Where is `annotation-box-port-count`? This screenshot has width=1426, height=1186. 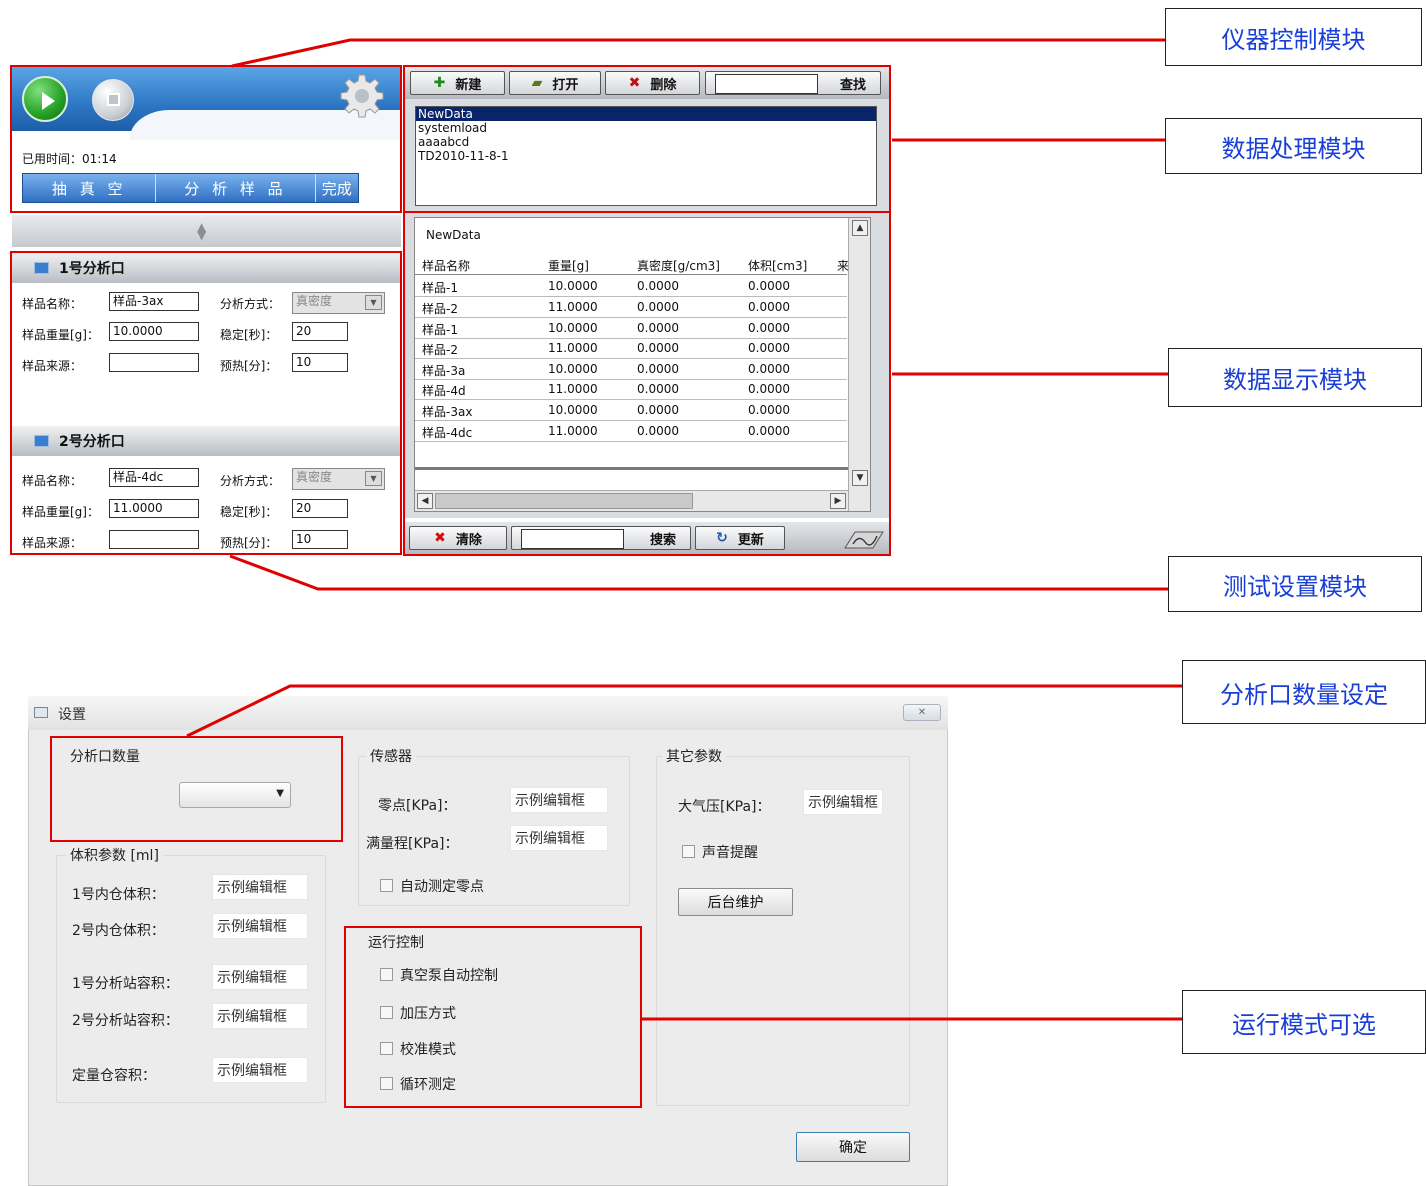
annotation-box-port-count is located at coordinates (196, 789).